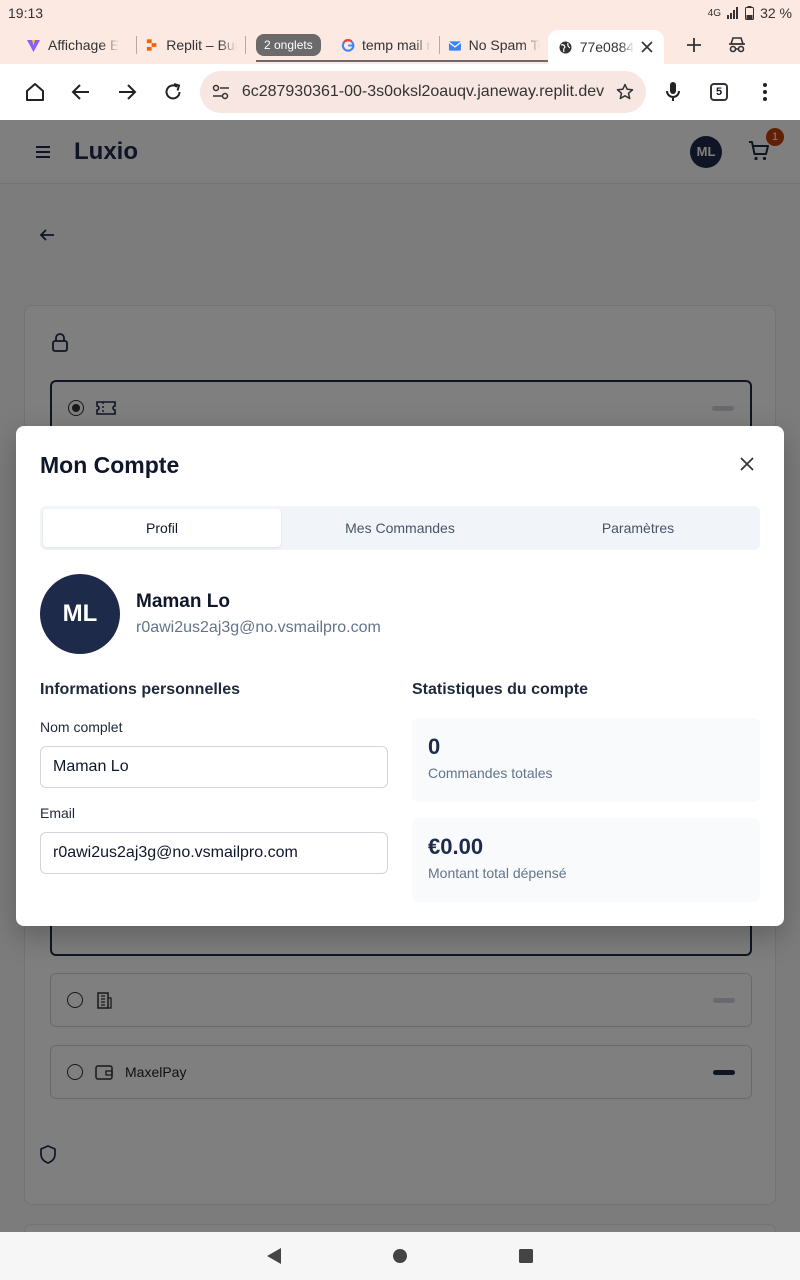 This screenshot has width=800, height=1280. Describe the element at coordinates (151, 44) in the screenshot. I see `replit-icon` at that location.